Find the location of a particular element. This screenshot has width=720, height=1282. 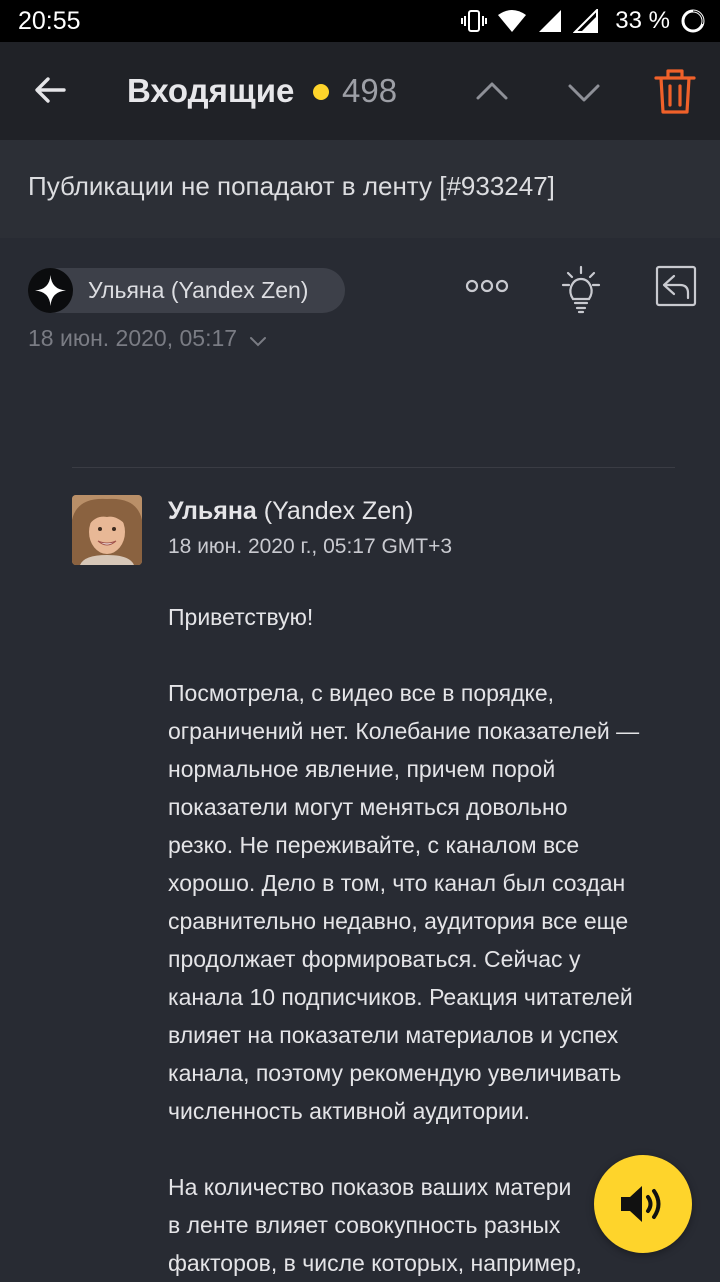

header-date: 18 июн. 2020, 05:17 is located at coordinates (147, 339).